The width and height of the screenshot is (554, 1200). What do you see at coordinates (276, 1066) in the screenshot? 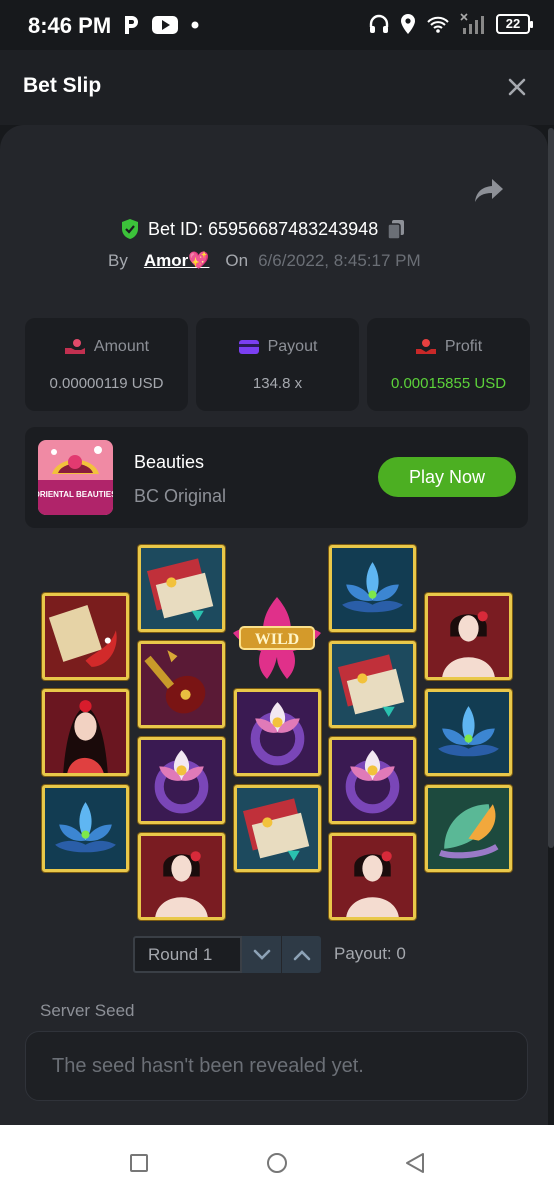
I see `server-seed-field: The seed hasn't been revealed yet.` at bounding box center [276, 1066].